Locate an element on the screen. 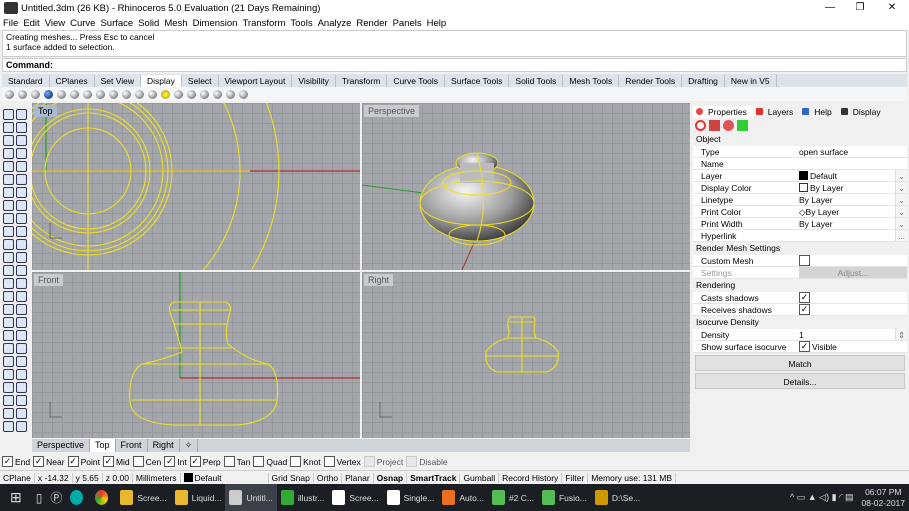  viewport-tab-4: ✧ is located at coordinates (189, 445).